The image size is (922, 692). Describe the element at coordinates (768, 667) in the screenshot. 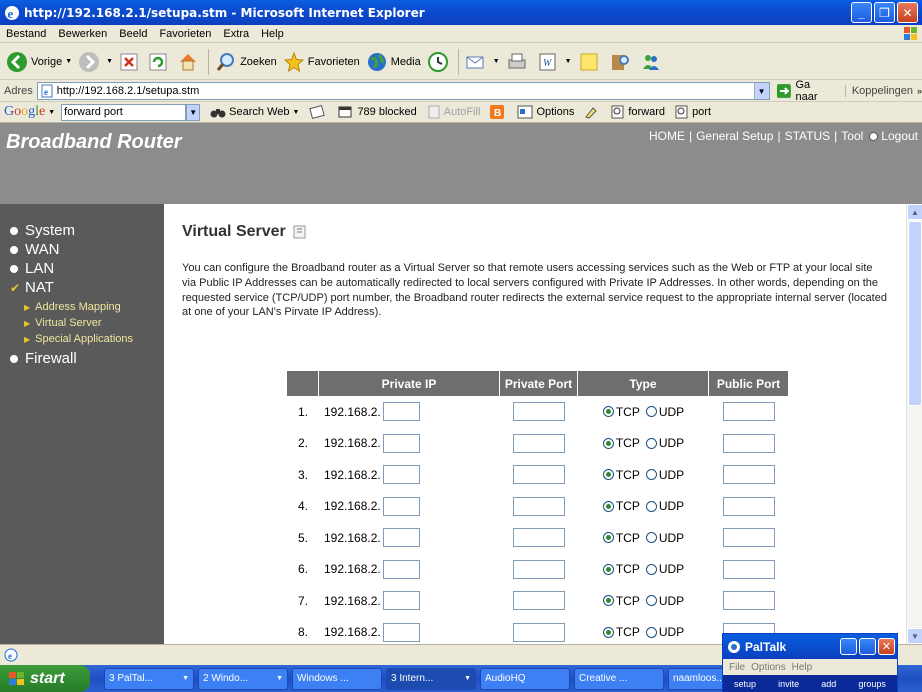

I see `paltalk-menu-options: Options` at that location.